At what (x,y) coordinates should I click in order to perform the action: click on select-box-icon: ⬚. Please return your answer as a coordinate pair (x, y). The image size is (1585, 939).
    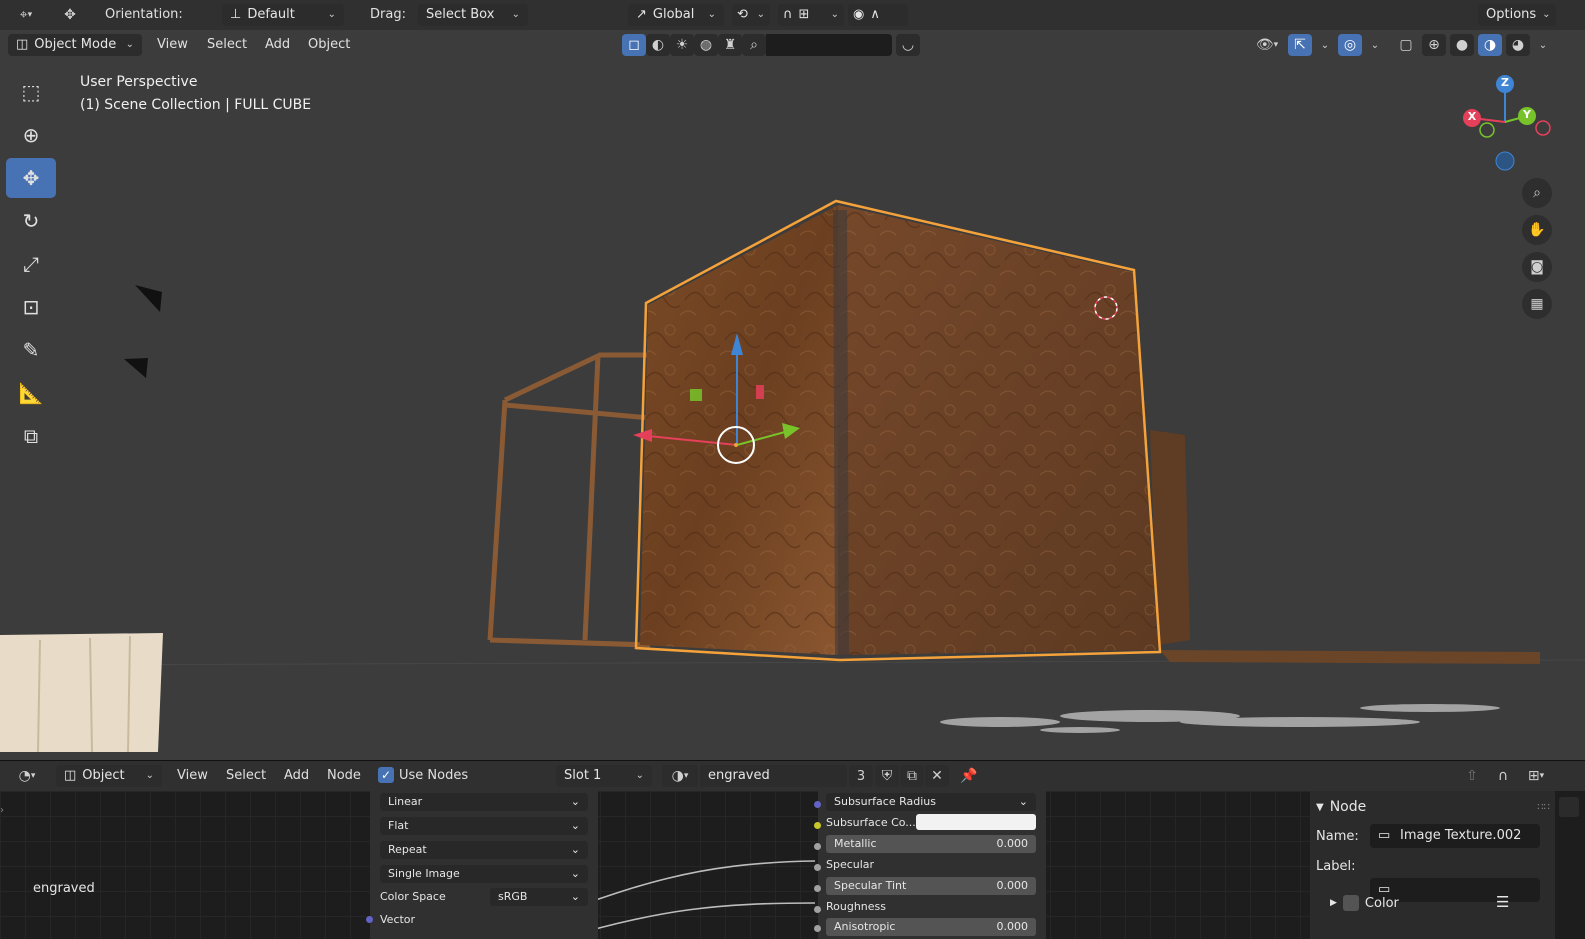
    Looking at the image, I should click on (31, 92).